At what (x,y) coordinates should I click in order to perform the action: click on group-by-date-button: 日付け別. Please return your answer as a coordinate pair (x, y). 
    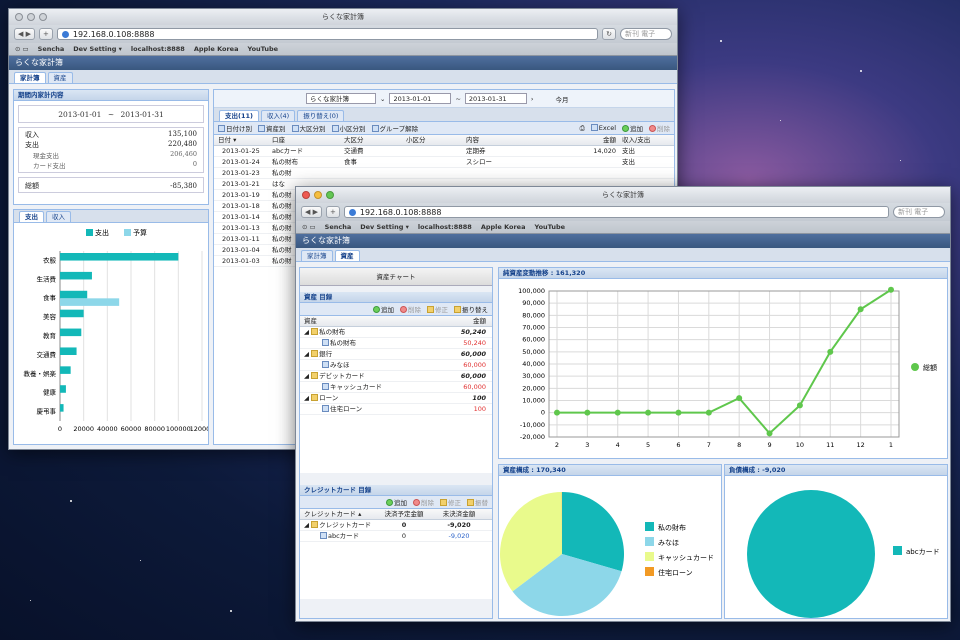
    Looking at the image, I should click on (235, 128).